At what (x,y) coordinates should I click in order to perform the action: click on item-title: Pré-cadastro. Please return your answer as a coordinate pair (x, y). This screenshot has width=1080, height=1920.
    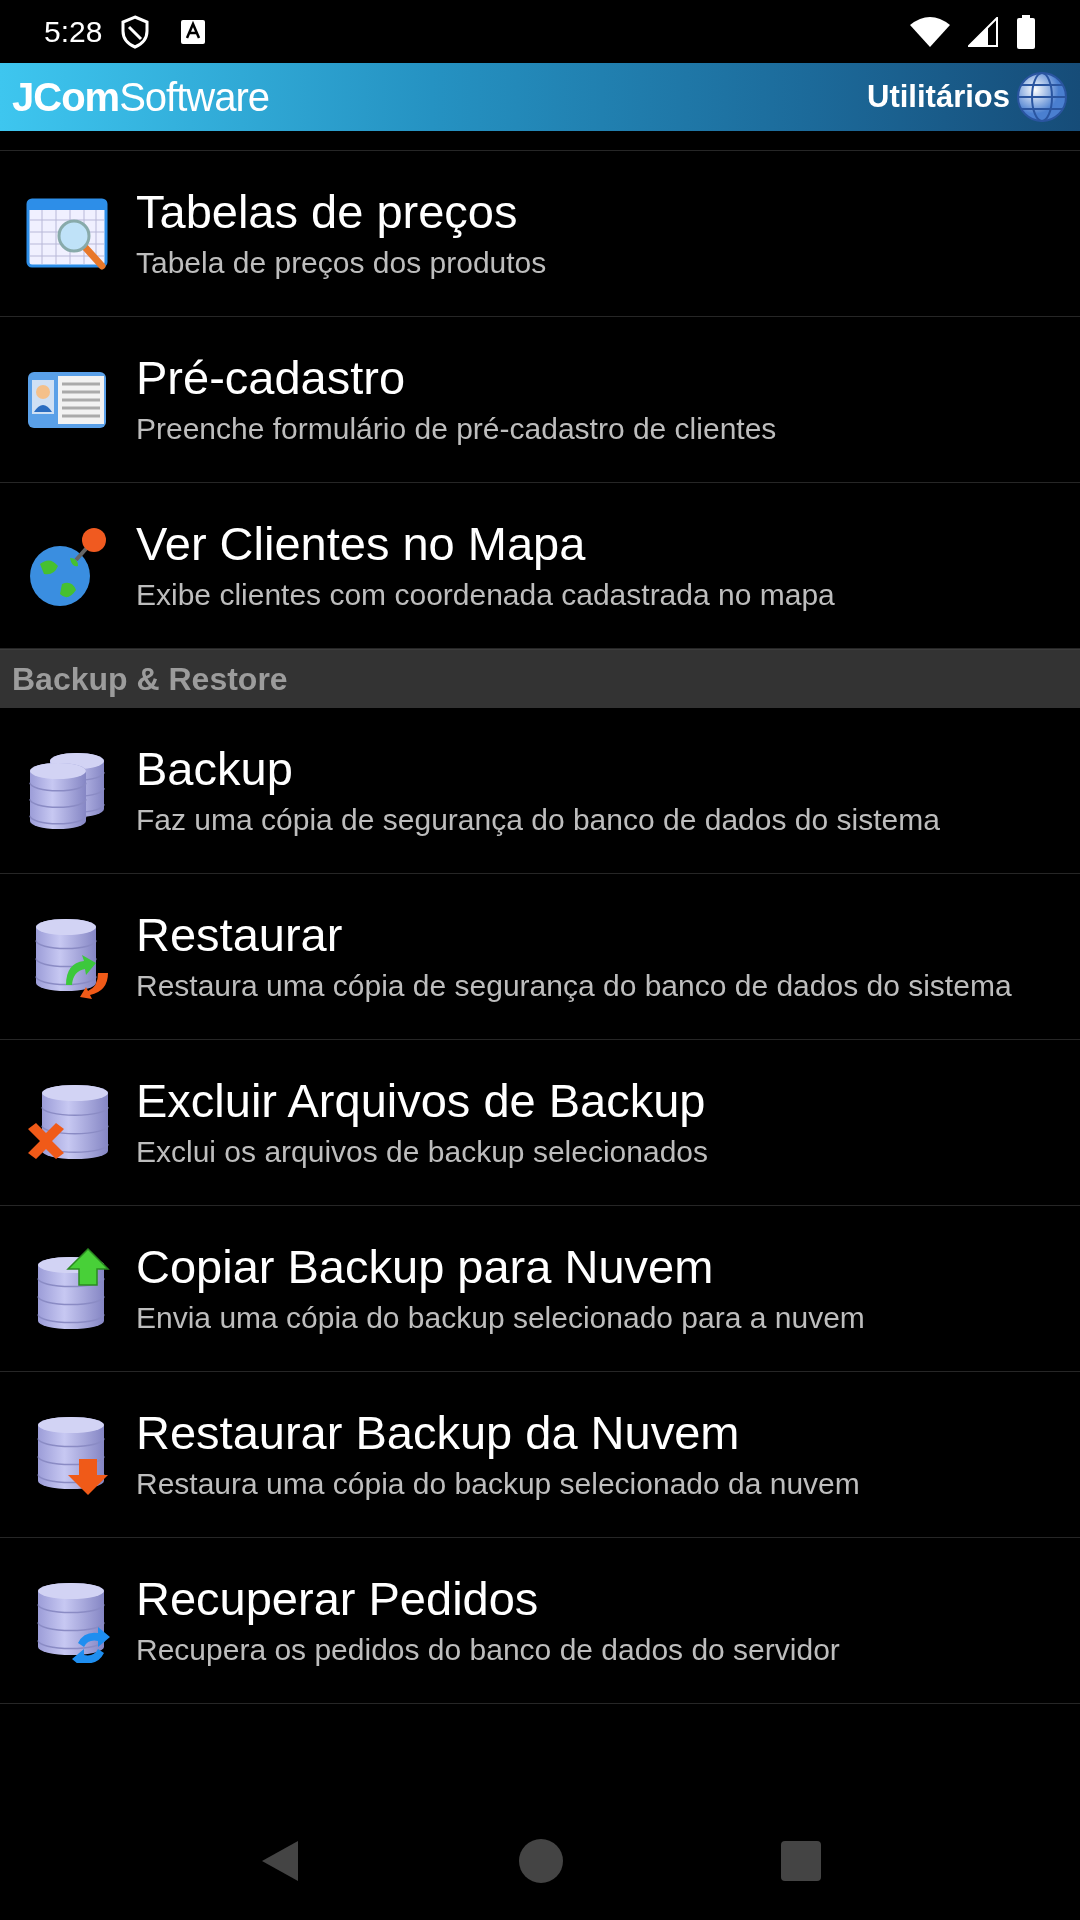
    Looking at the image, I should click on (271, 378).